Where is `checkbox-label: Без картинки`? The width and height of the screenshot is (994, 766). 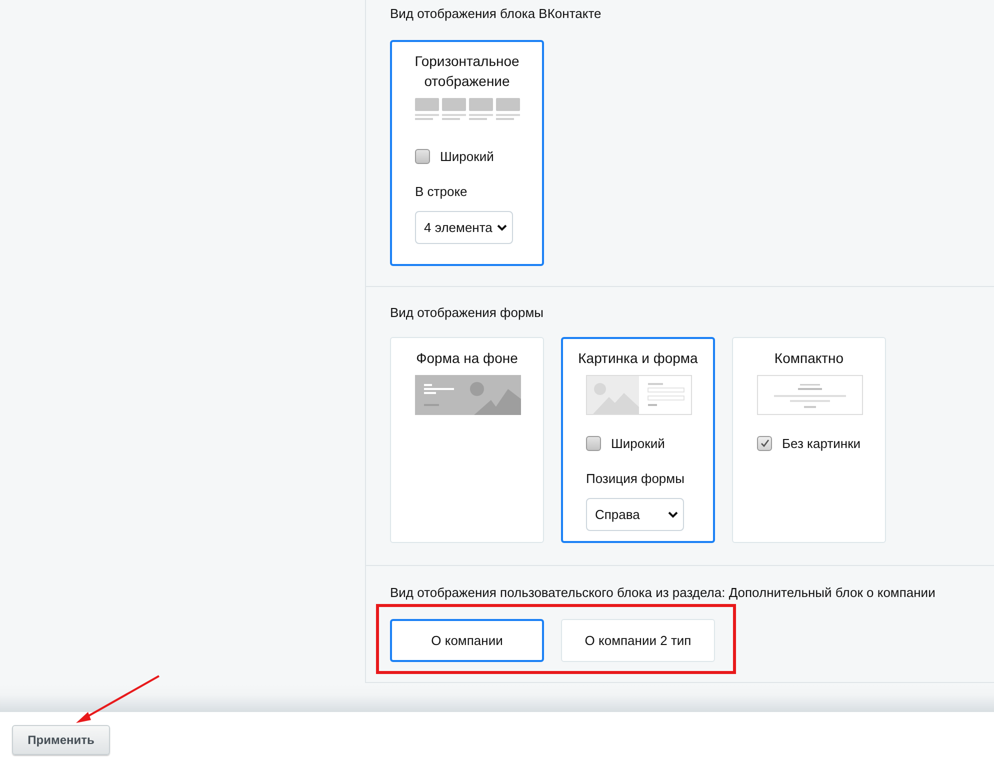 checkbox-label: Без картинки is located at coordinates (821, 443).